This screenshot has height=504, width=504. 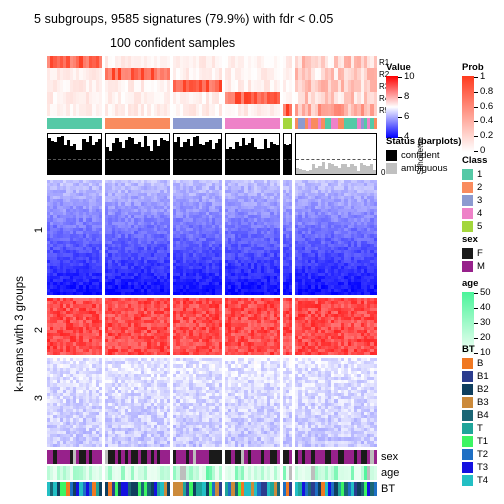 What do you see at coordinates (173, 43) in the screenshot?
I see `subtitle: 100 confident samples` at bounding box center [173, 43].